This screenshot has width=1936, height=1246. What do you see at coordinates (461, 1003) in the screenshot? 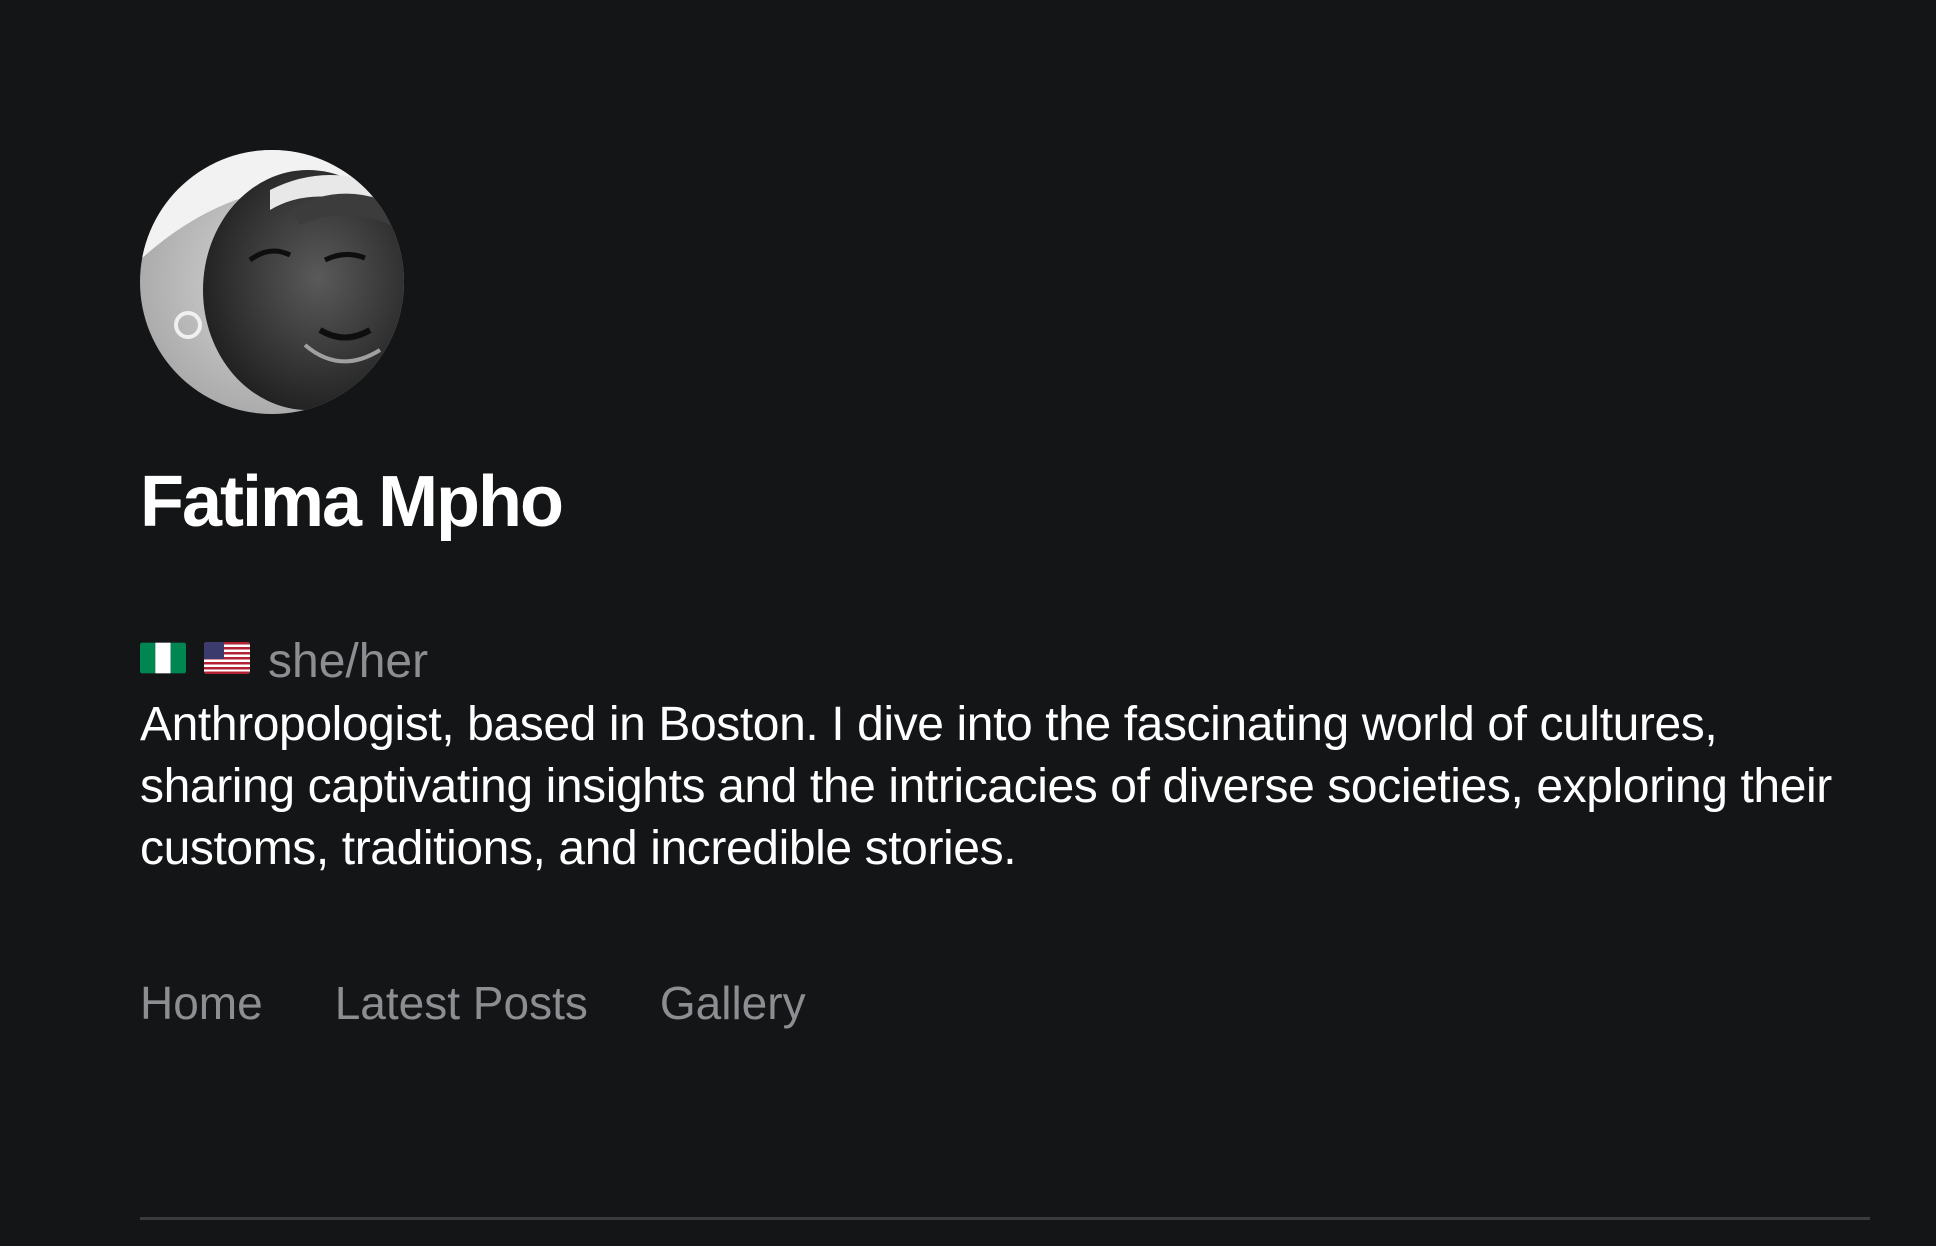
I see `nav-latest-posts: Latest Posts` at bounding box center [461, 1003].